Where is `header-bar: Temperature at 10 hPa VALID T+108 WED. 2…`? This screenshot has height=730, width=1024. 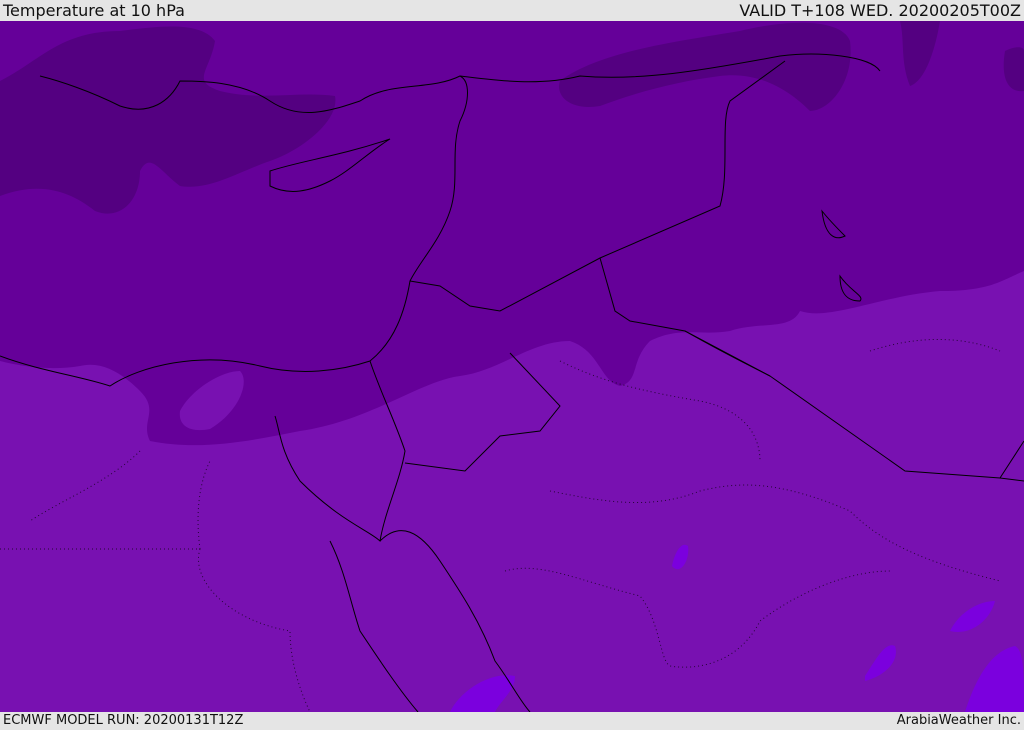 header-bar: Temperature at 10 hPa VALID T+108 WED. 2… is located at coordinates (512, 10).